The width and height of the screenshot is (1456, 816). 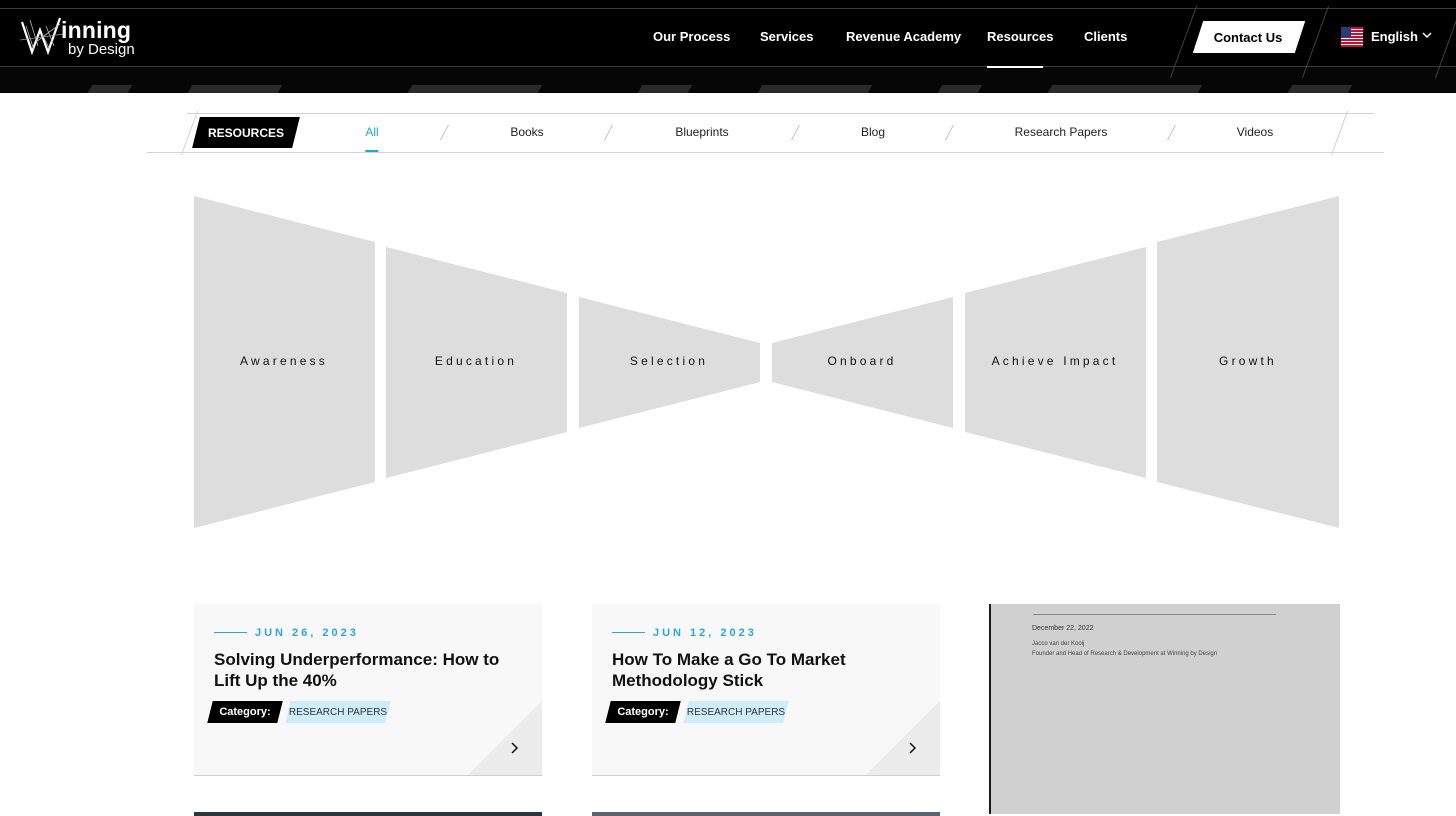 What do you see at coordinates (284, 361) in the screenshot?
I see `stage-label-awareness: Awareness` at bounding box center [284, 361].